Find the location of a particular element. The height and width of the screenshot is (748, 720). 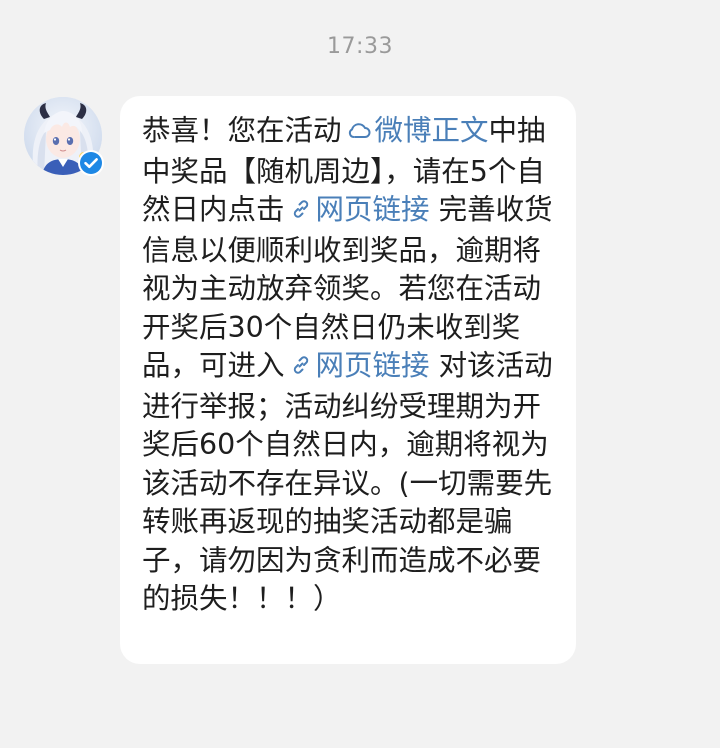

verified-badge is located at coordinates (91, 163).